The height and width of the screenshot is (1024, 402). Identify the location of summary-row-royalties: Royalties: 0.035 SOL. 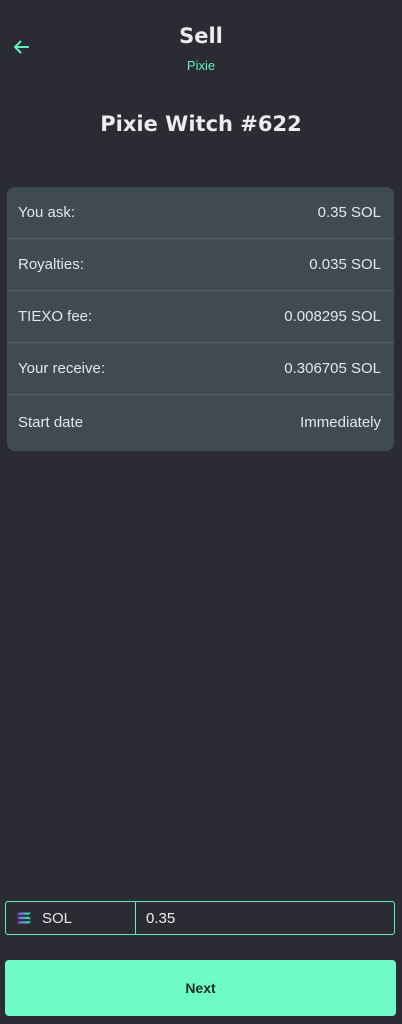
(200, 265).